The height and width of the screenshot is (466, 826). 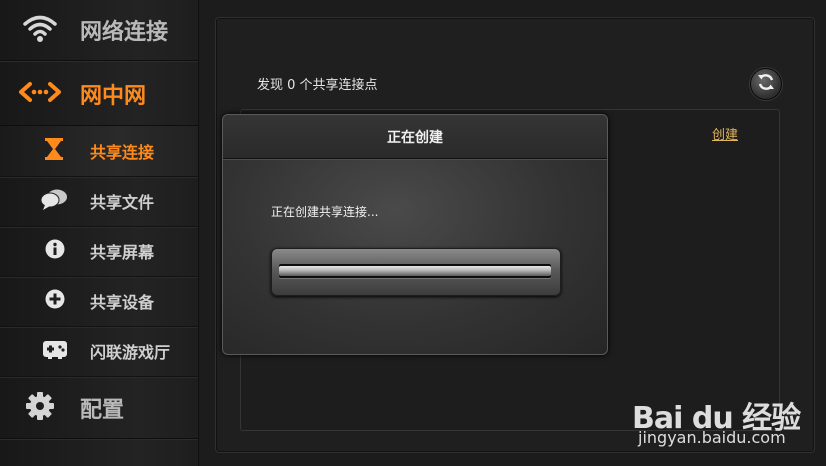 What do you see at coordinates (55, 251) in the screenshot?
I see `info-icon` at bounding box center [55, 251].